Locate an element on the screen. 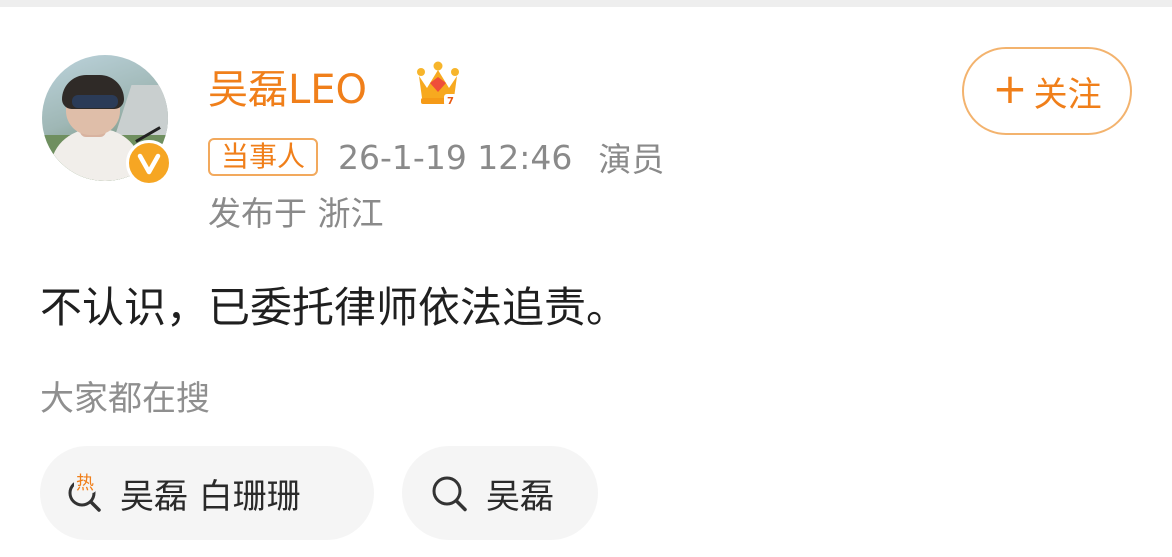 This screenshot has height=557, width=1172. plus-icon: + is located at coordinates (1010, 88).